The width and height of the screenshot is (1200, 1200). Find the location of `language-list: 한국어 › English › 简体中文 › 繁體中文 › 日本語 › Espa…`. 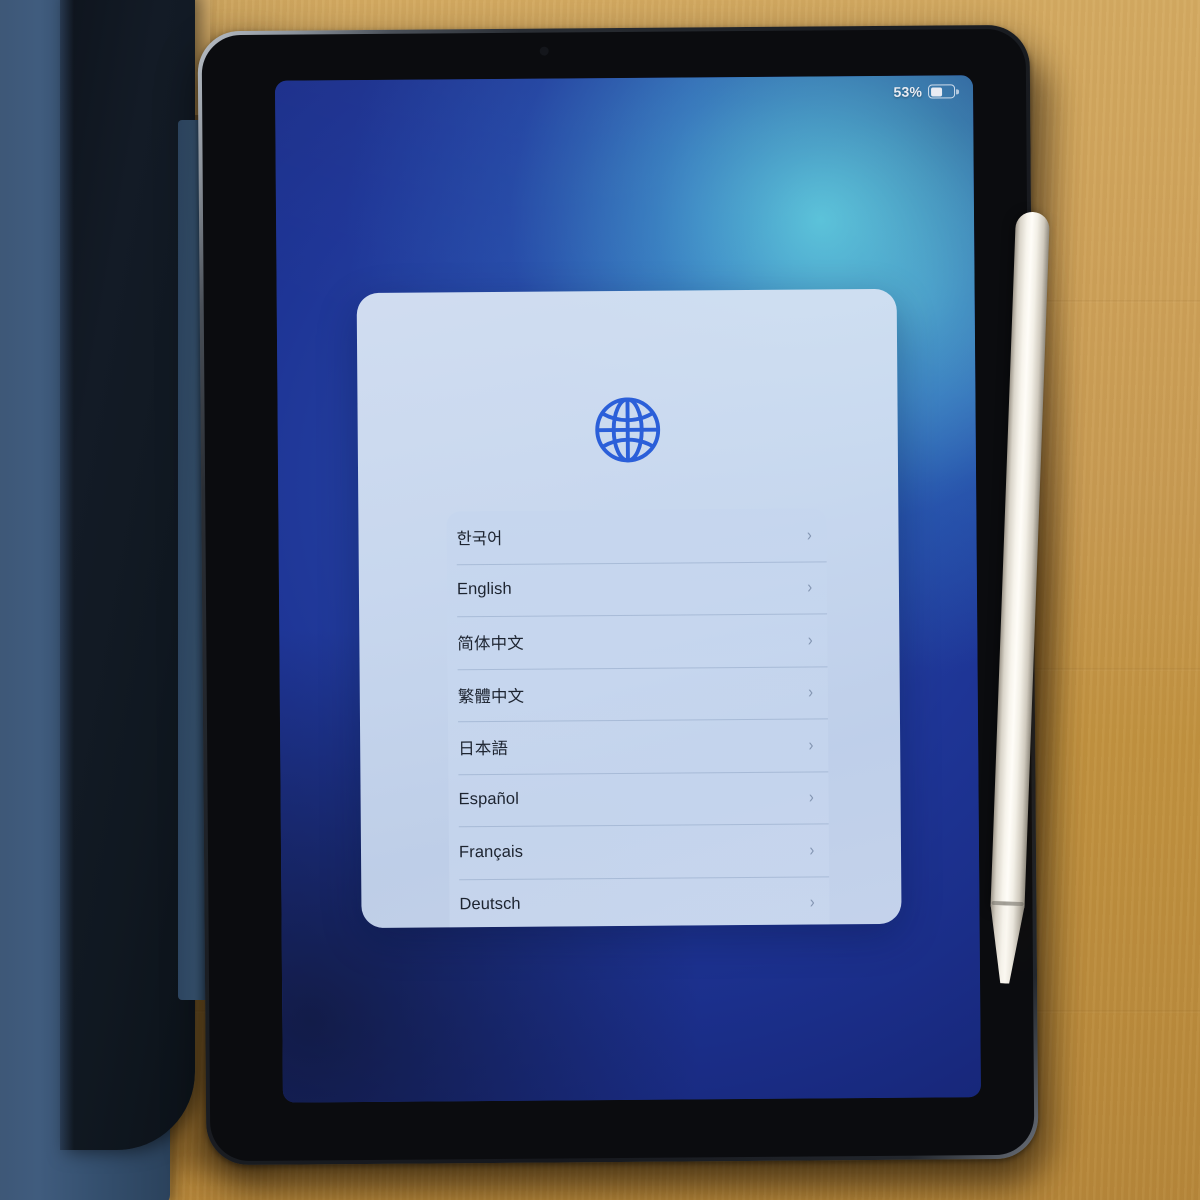

language-list: 한국어 › English › 简体中文 › 繁體中文 › 日本語 › Espa… is located at coordinates (638, 718).